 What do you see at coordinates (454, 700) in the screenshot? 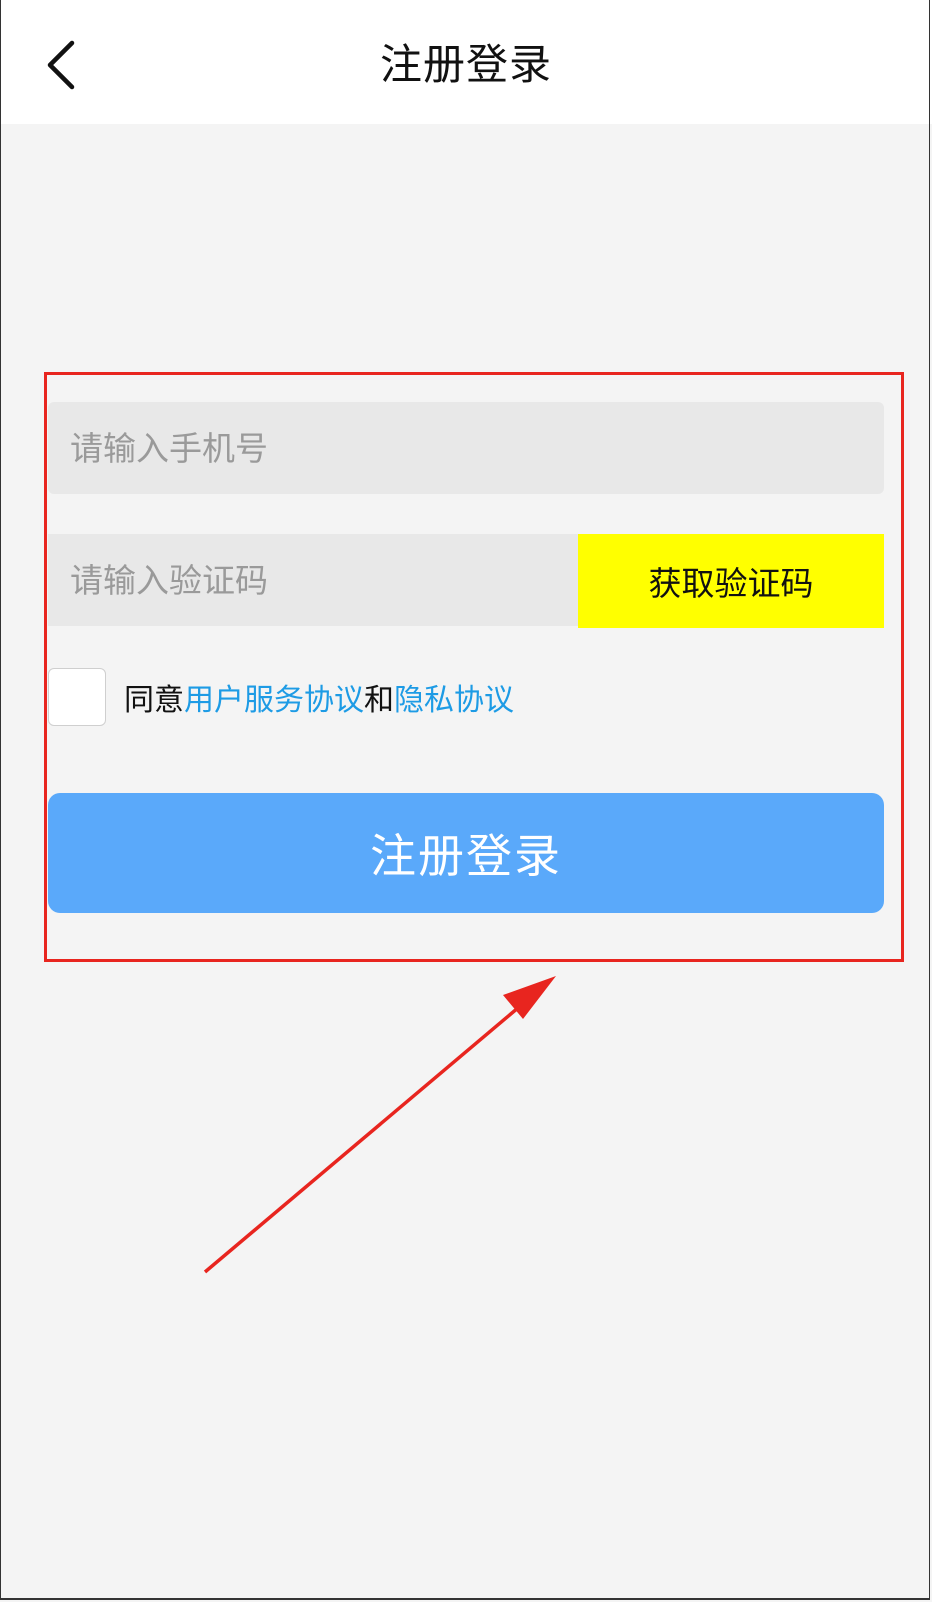
I see `privacy-policy-link: 隐私协议` at bounding box center [454, 700].